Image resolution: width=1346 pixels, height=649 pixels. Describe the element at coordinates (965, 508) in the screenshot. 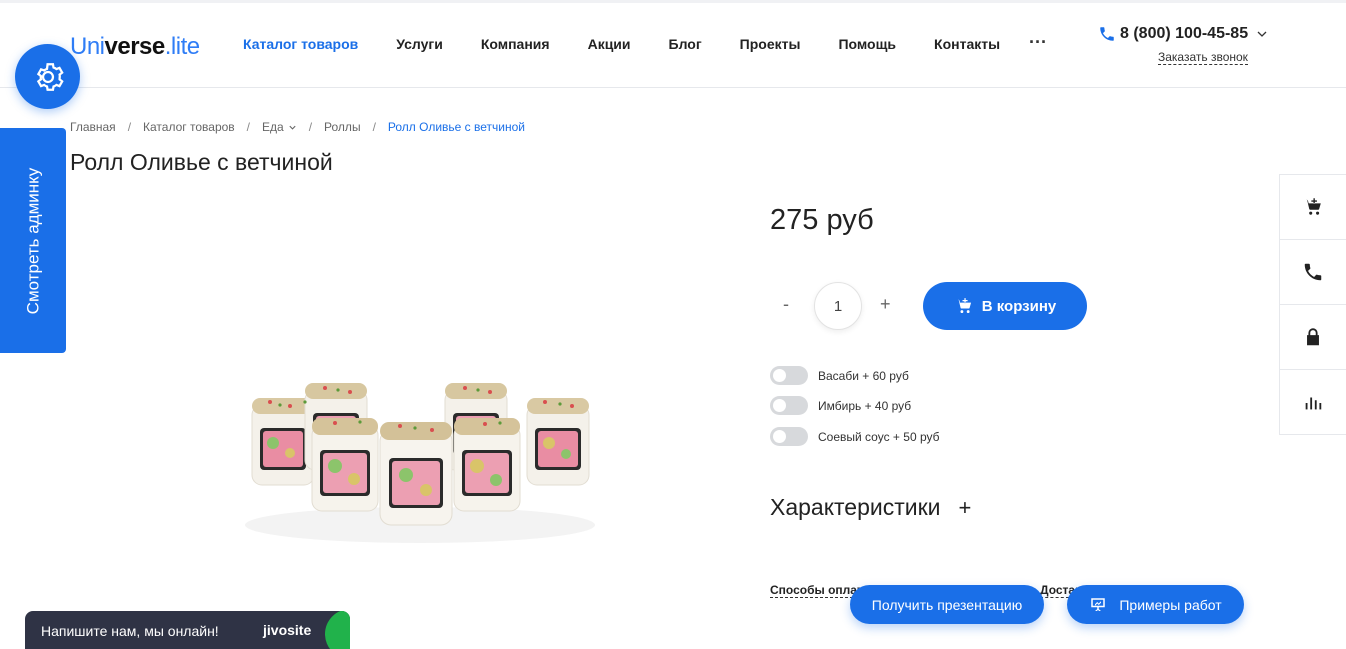

I see `expand-plus-icon: +` at that location.